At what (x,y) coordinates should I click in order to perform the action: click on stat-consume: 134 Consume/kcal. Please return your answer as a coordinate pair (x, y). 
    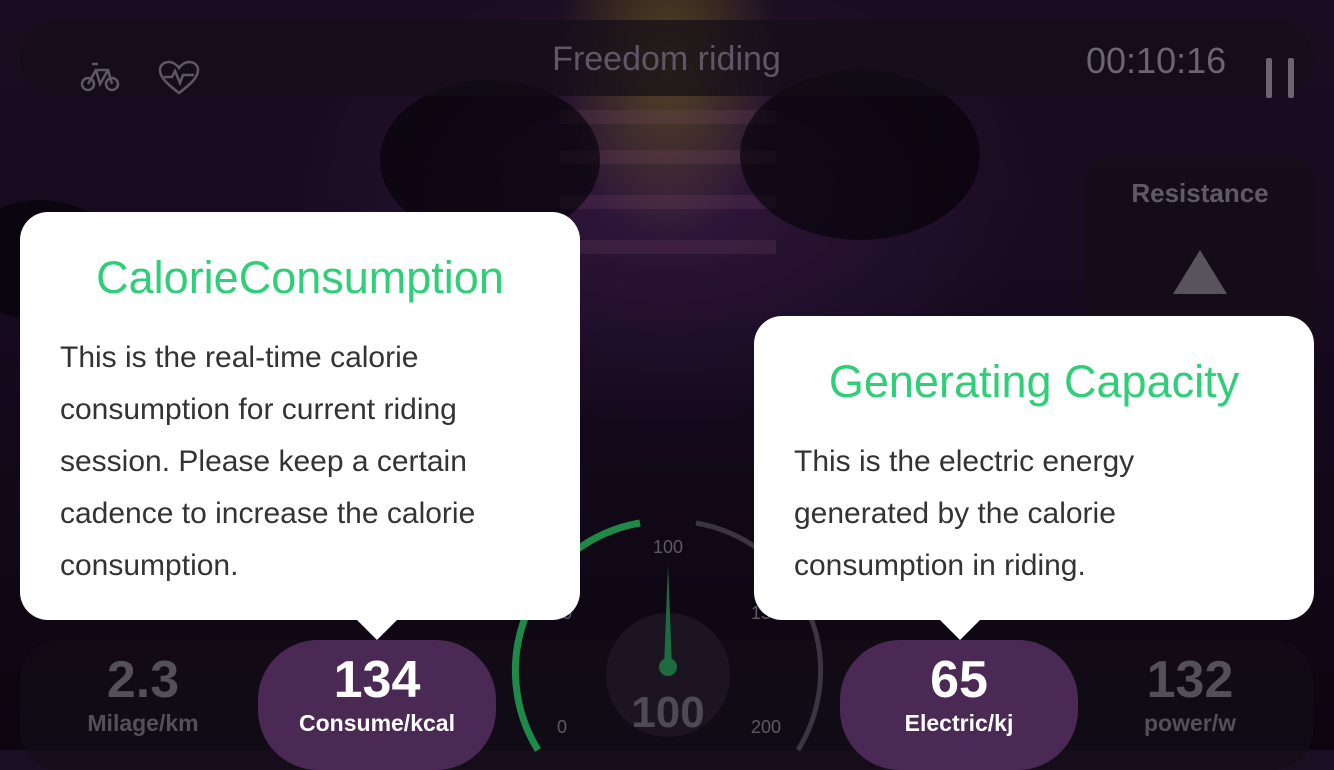
    Looking at the image, I should click on (377, 705).